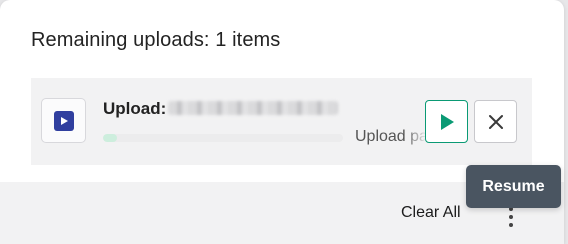 The width and height of the screenshot is (568, 244). I want to click on more-vertical-icon, so click(511, 217).